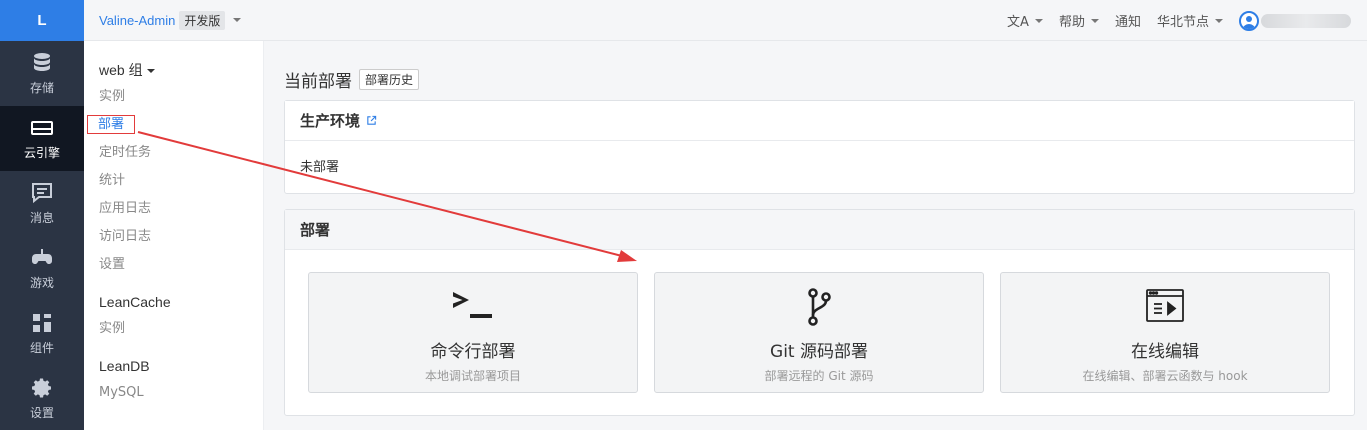  What do you see at coordinates (315, 230) in the screenshot?
I see `deploy-title: 部署` at bounding box center [315, 230].